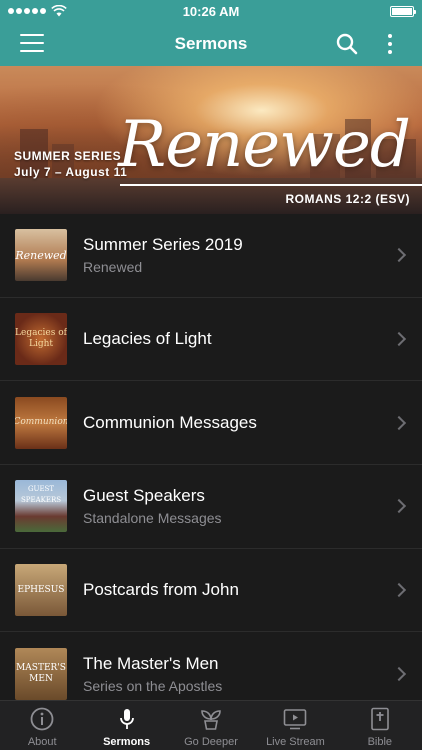 This screenshot has width=422, height=750. Describe the element at coordinates (152, 518) in the screenshot. I see `list-item-subtitle: Standalone Messages` at that location.